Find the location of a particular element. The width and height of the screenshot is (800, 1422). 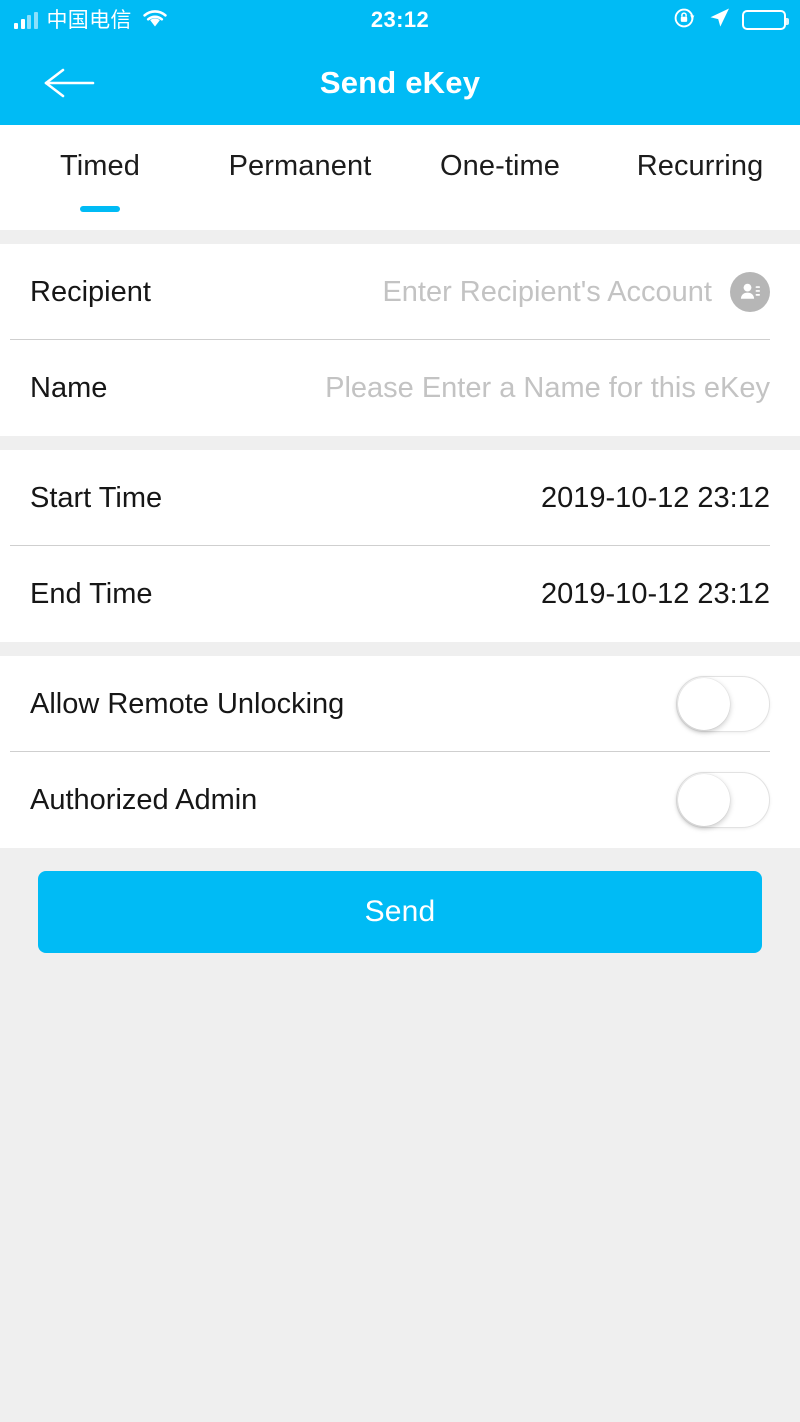

name-row-right: Please Enter a Name for this eKey is located at coordinates (547, 388).